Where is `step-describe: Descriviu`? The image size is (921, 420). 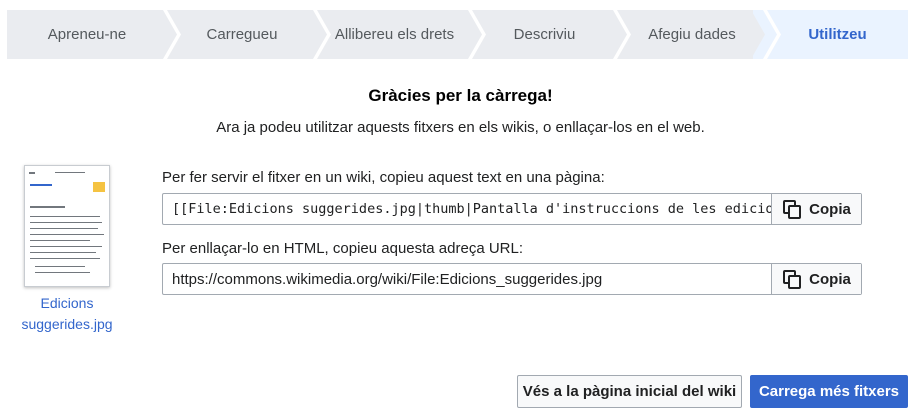
step-describe: Descriviu is located at coordinates (551, 34).